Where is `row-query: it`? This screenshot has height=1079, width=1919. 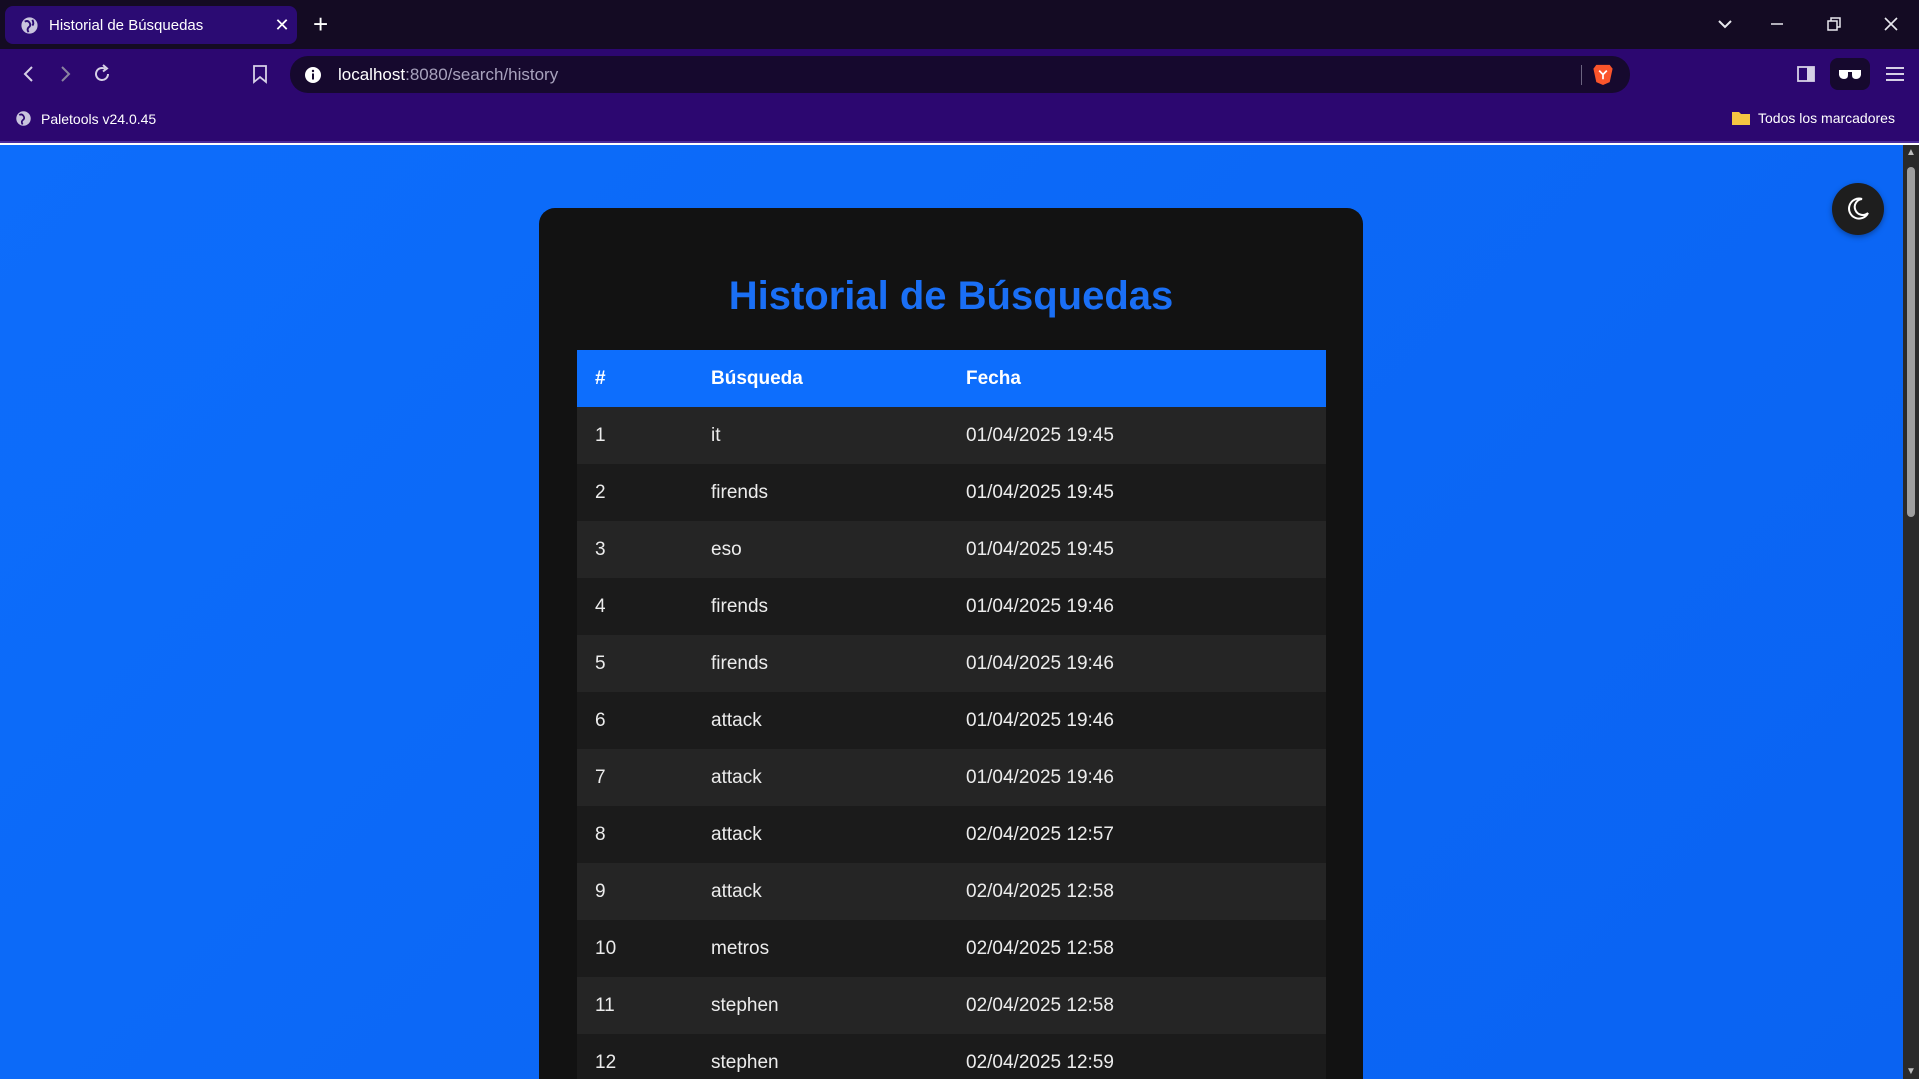
row-query: it is located at coordinates (820, 435).